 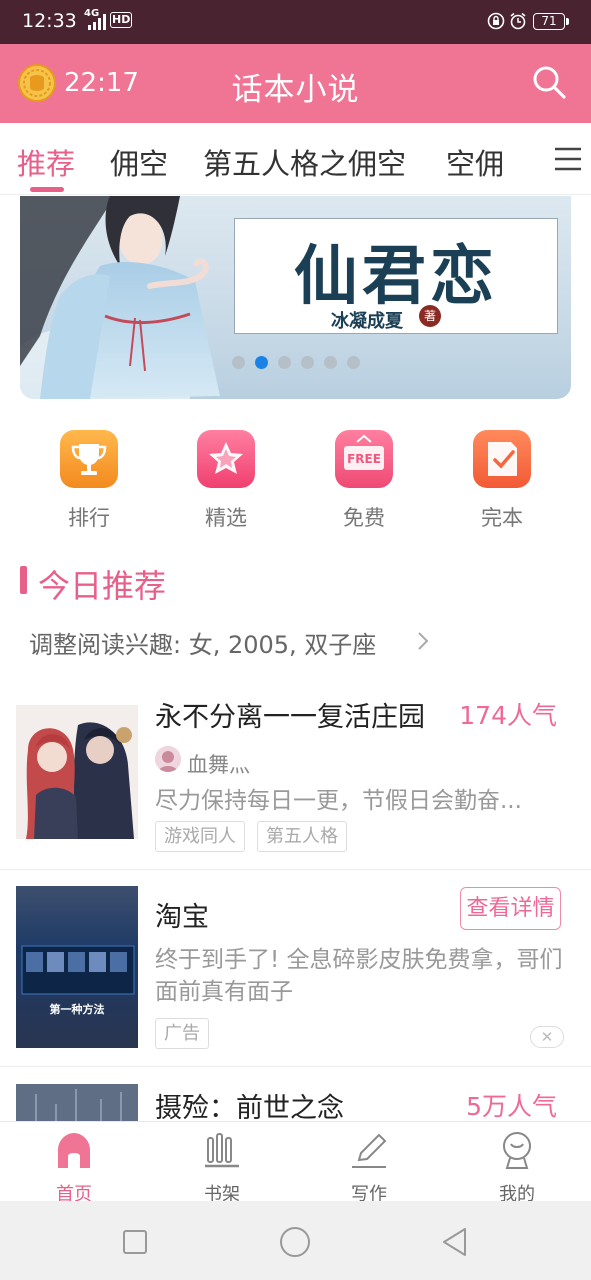 I want to click on alarm-icon, so click(x=518, y=21).